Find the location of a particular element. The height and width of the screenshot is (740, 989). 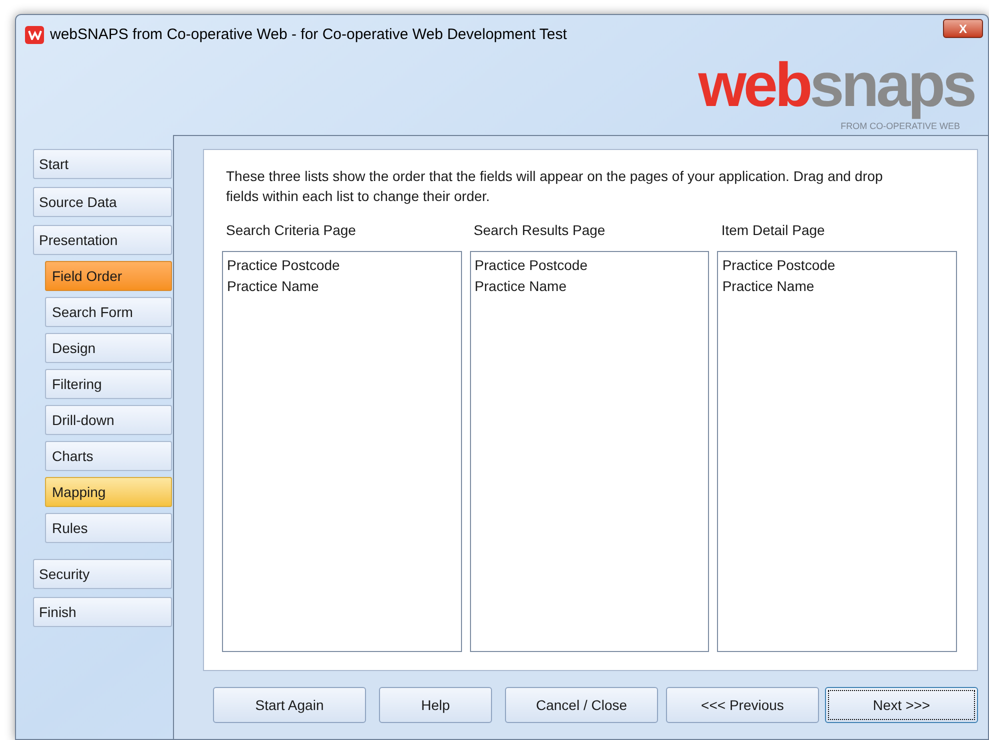

list-title: Search Results Page is located at coordinates (539, 230).